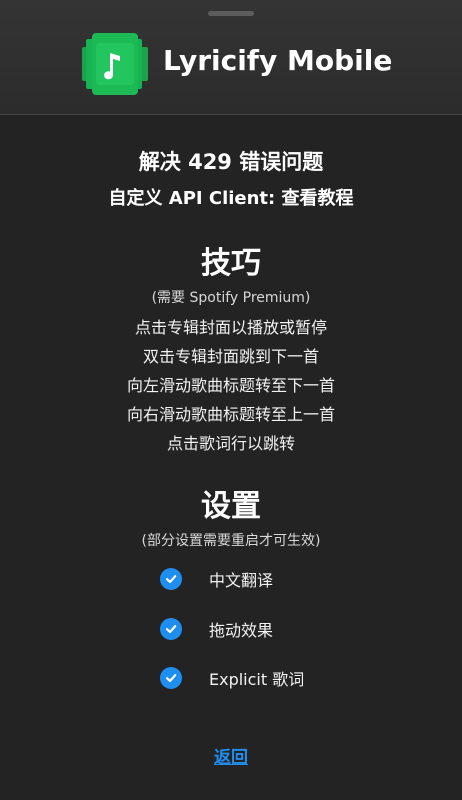 This screenshot has height=800, width=462. I want to click on setting-chinese-translation: 中文翻译, so click(216, 579).